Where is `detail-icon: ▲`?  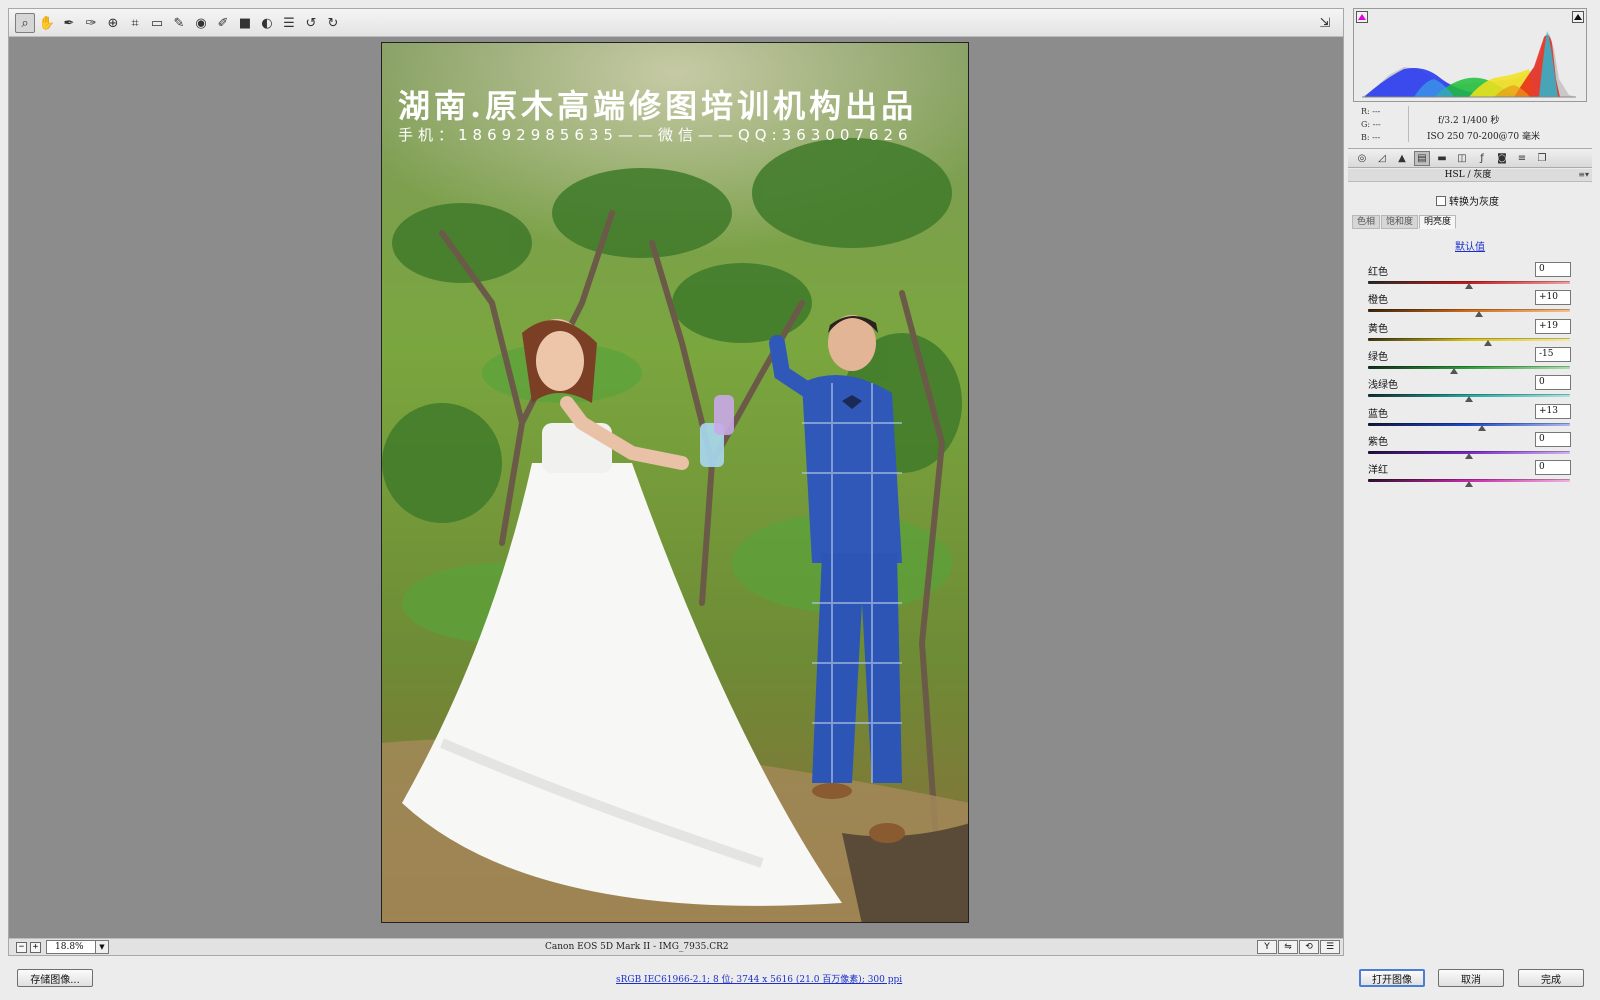 detail-icon: ▲ is located at coordinates (1402, 158).